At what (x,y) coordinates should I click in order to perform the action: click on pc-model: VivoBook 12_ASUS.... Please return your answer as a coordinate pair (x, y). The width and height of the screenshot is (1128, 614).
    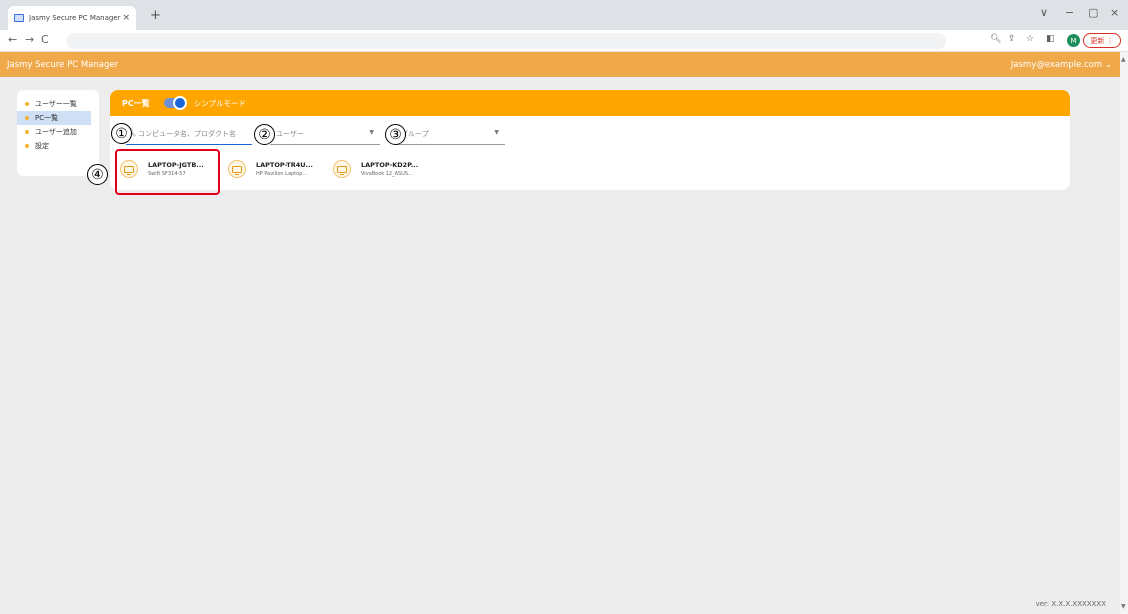
    Looking at the image, I should click on (387, 174).